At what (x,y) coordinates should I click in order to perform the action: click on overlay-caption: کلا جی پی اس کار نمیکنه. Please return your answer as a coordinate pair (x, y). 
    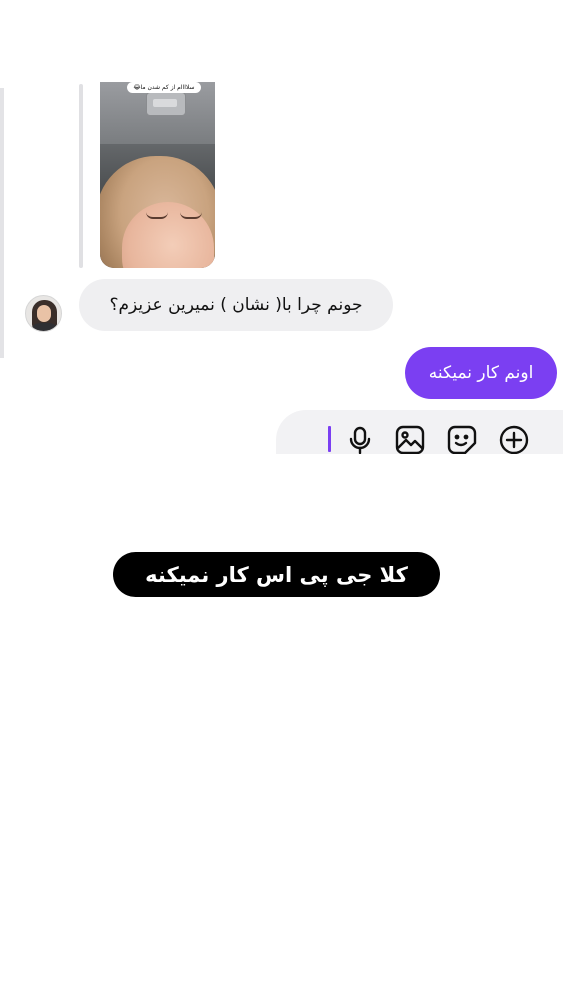
    Looking at the image, I should click on (276, 574).